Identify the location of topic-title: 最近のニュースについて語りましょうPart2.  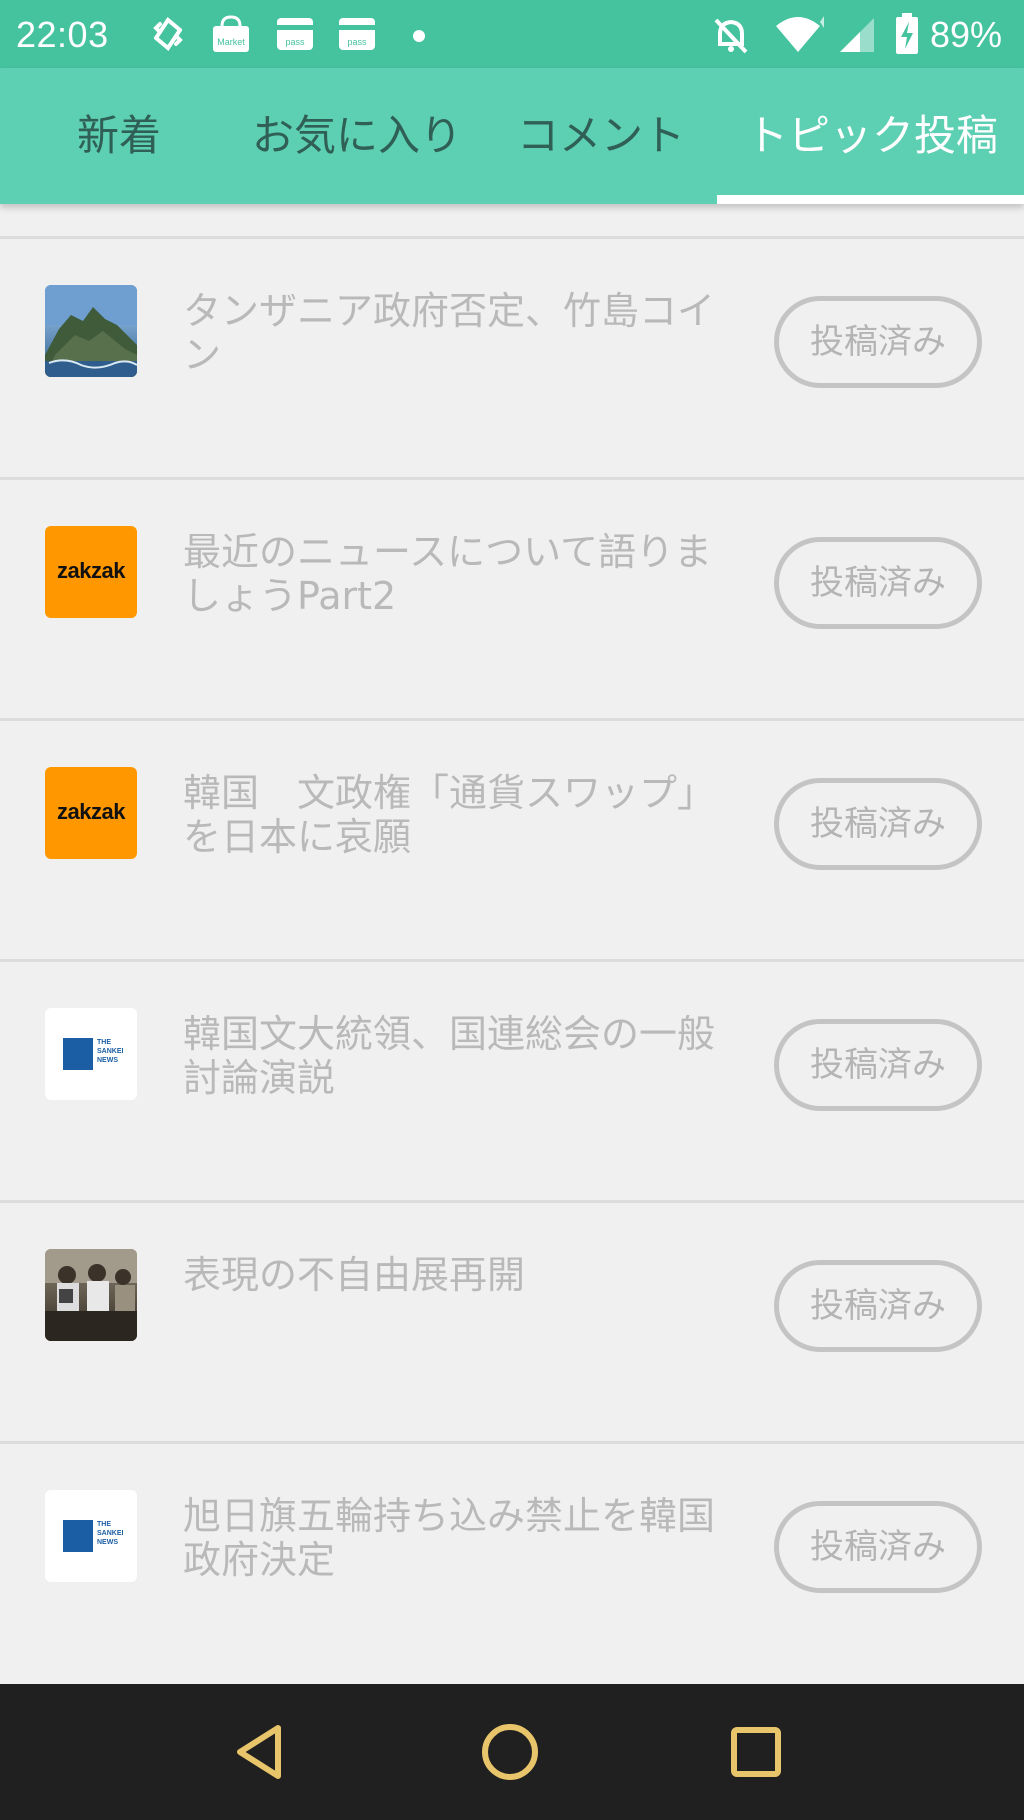
(463, 574).